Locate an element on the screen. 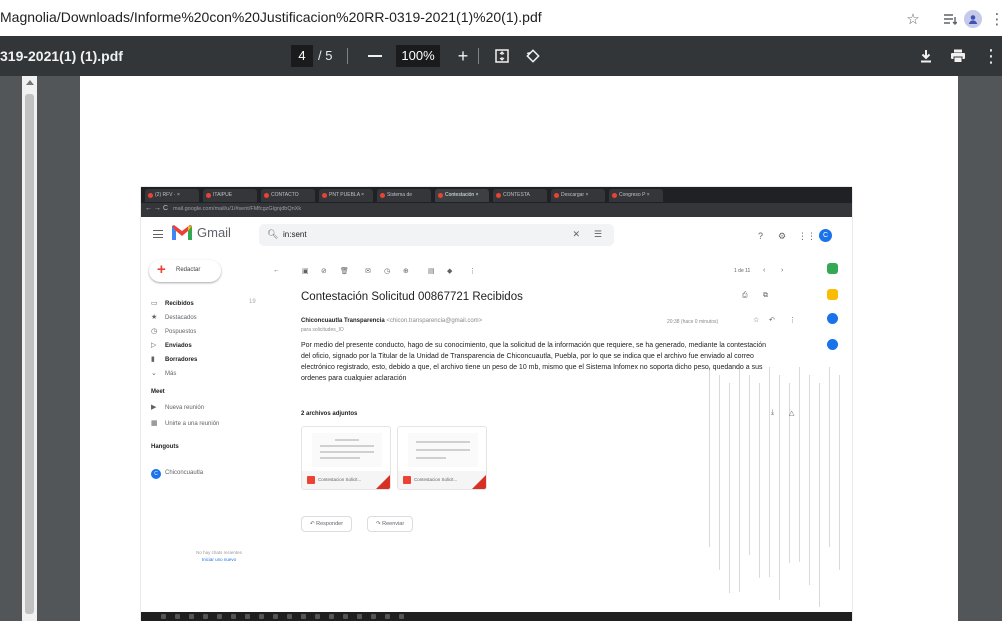  nav-item-pospuestos: ◷ Pospuestos is located at coordinates (174, 331).